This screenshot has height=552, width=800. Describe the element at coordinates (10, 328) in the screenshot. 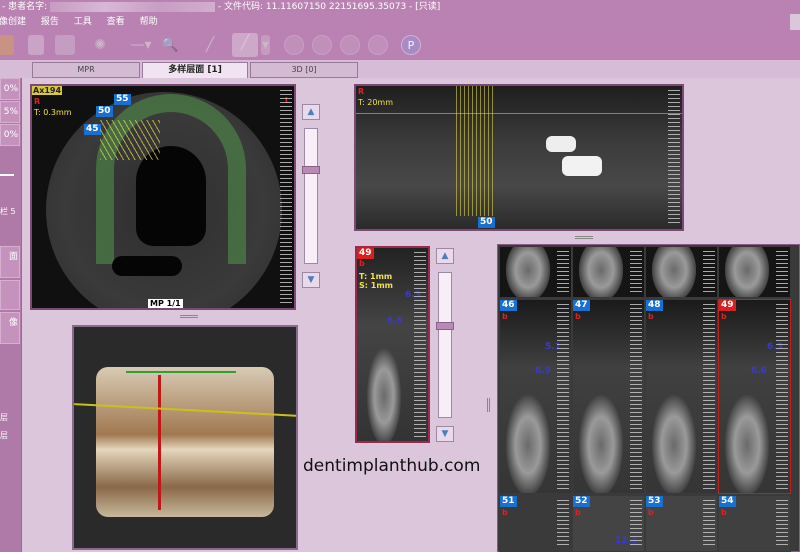

I see `sidebar-button-image: 像` at that location.